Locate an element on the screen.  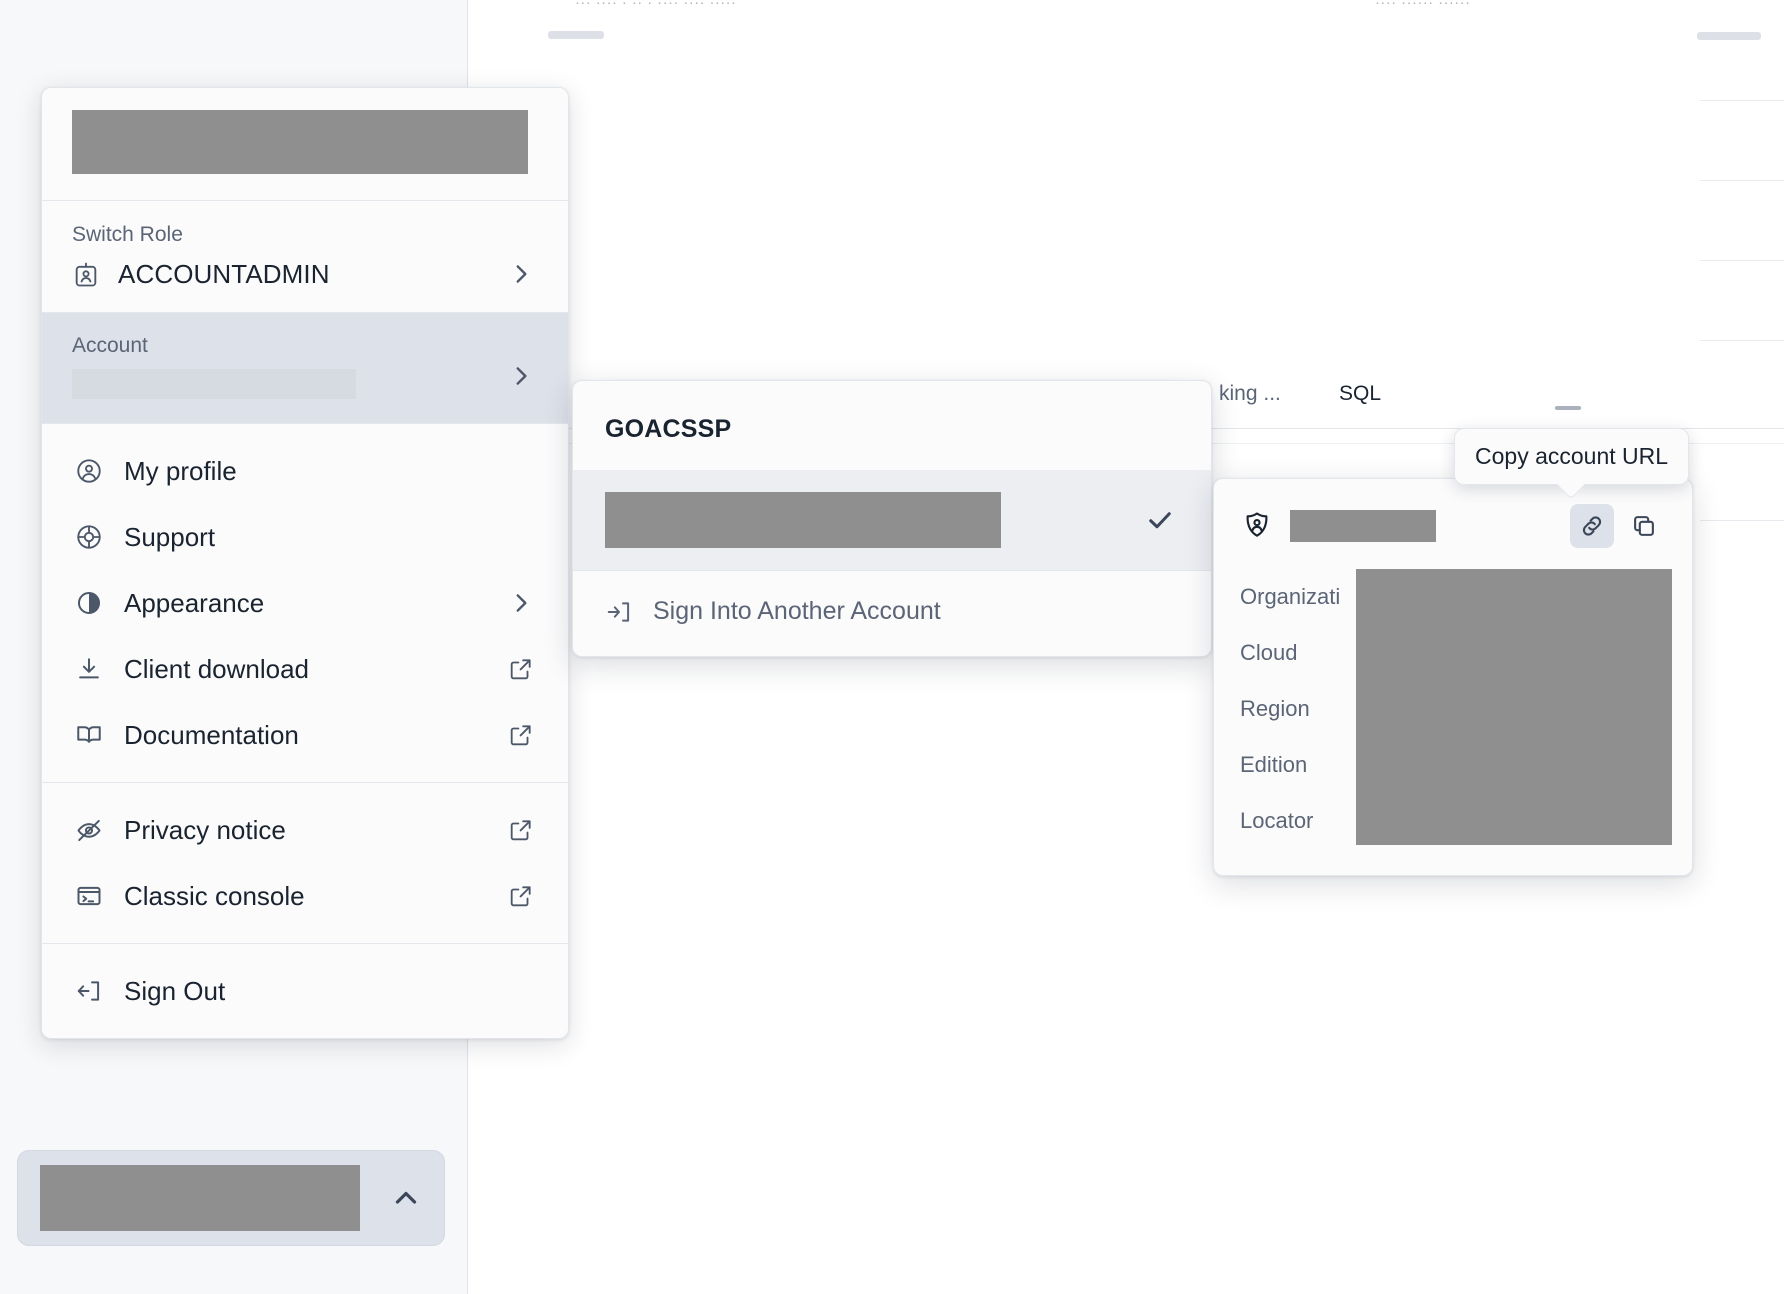
account-submenu-panel: GOACSSP Sign Into Another Account is located at coordinates (892, 518).